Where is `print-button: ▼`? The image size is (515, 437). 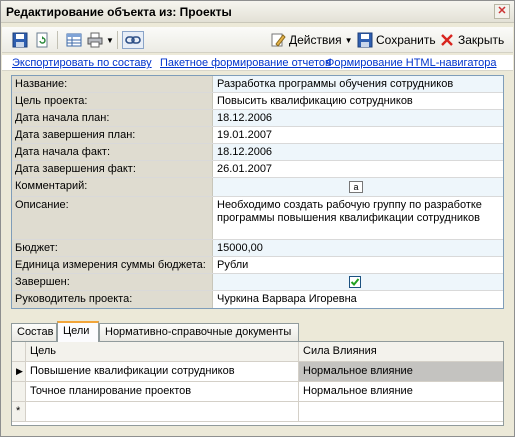 print-button: ▼ is located at coordinates (100, 40).